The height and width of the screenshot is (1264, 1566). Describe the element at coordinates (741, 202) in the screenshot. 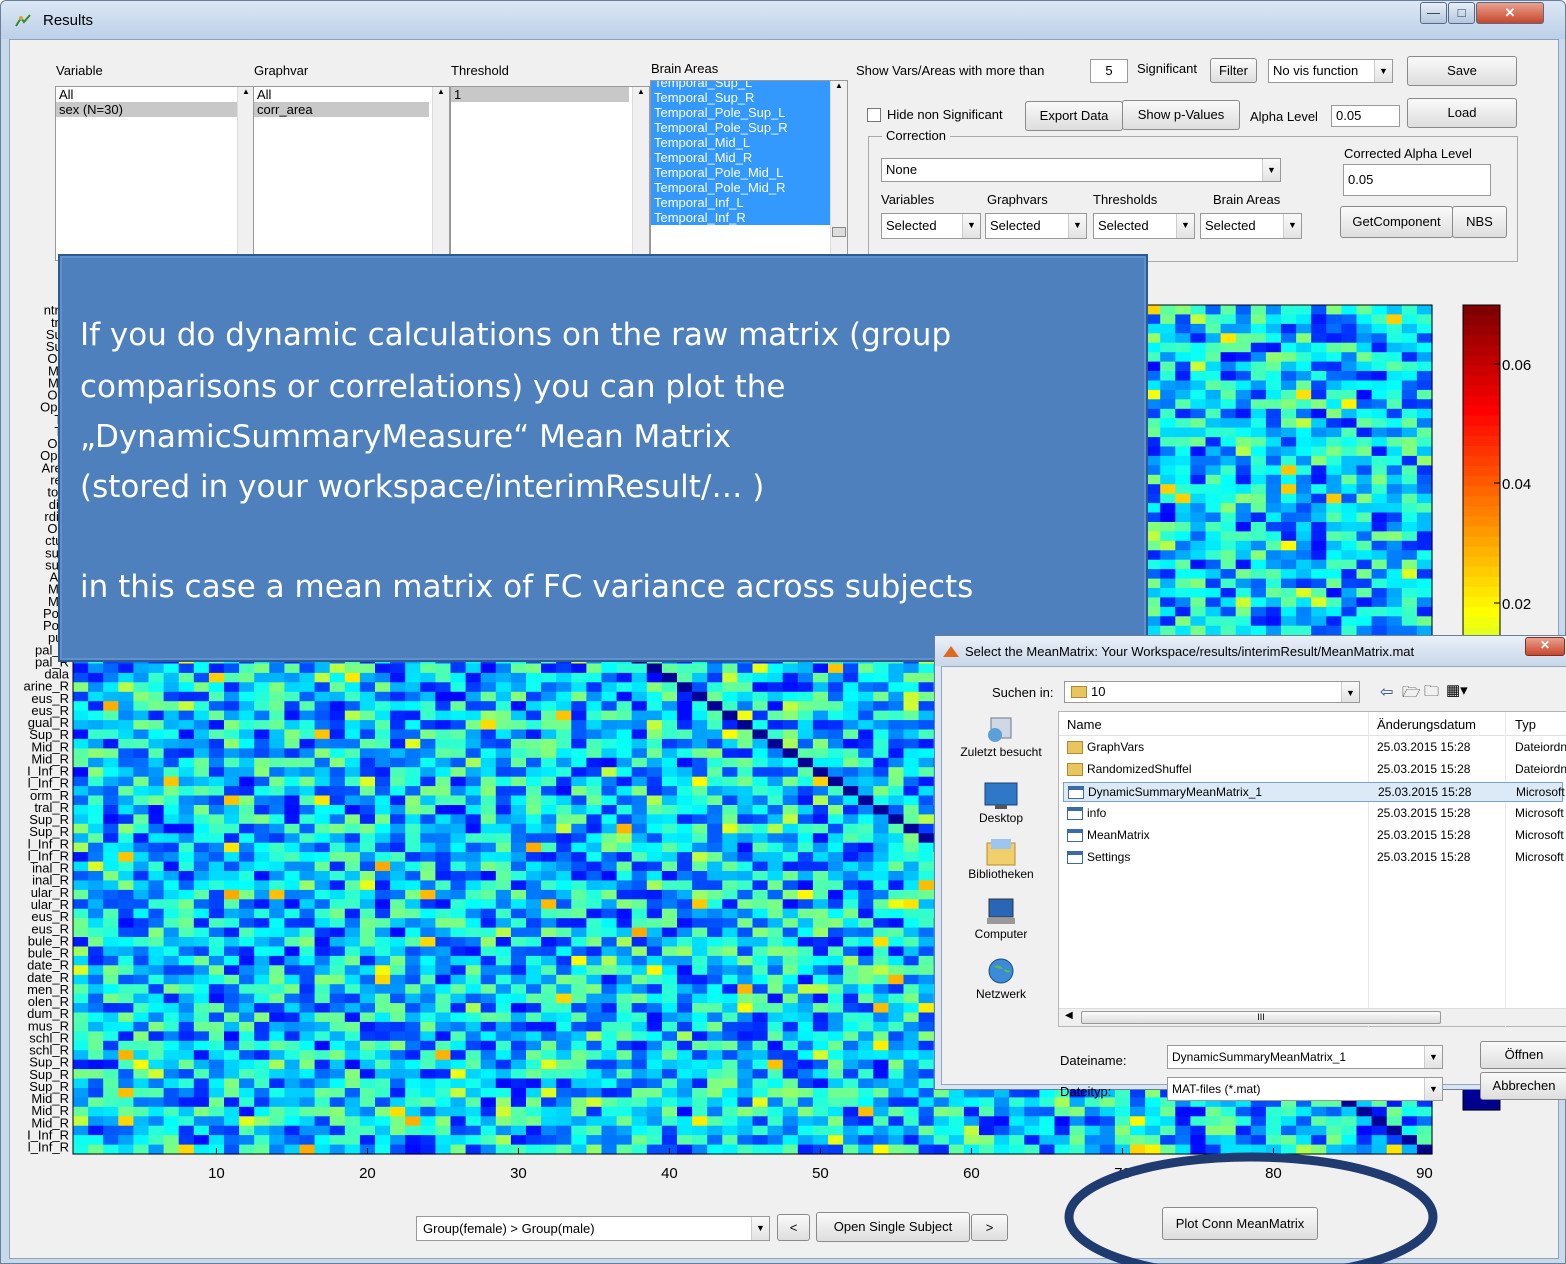

I see `list-item: Temporal_Inf_L` at that location.